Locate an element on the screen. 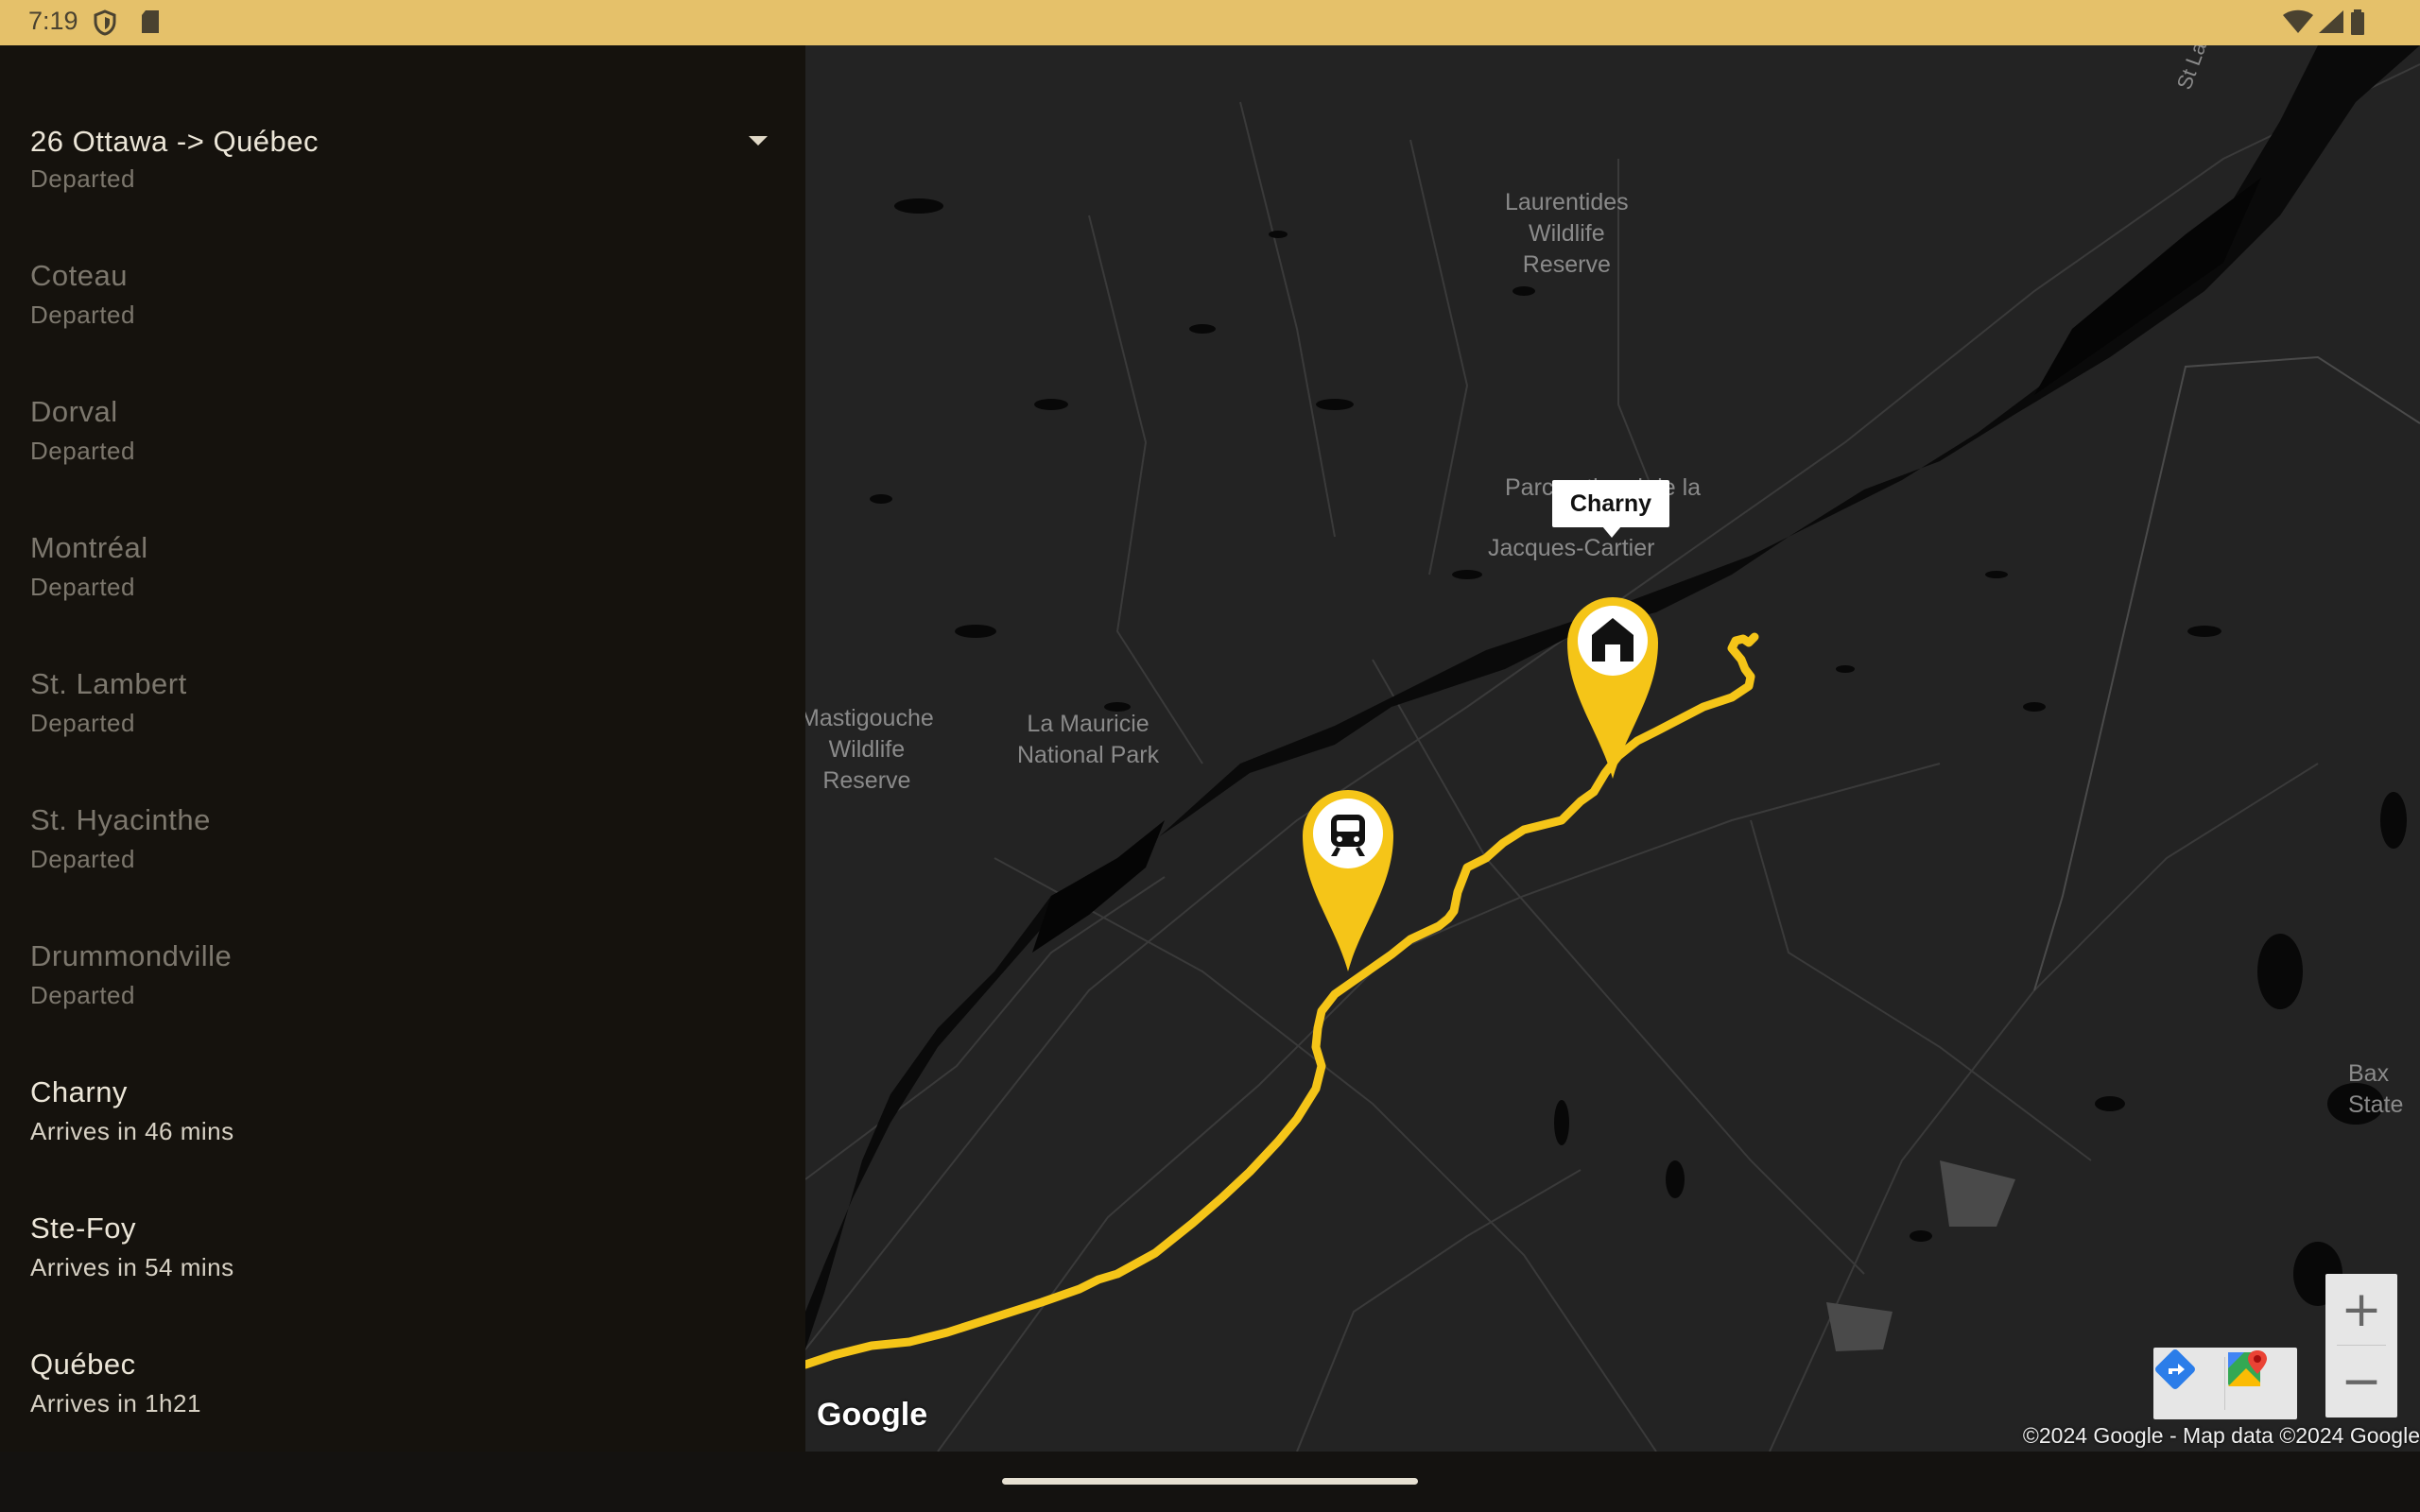 This screenshot has height=1512, width=2420. home-gesture-handle is located at coordinates (1210, 1481).